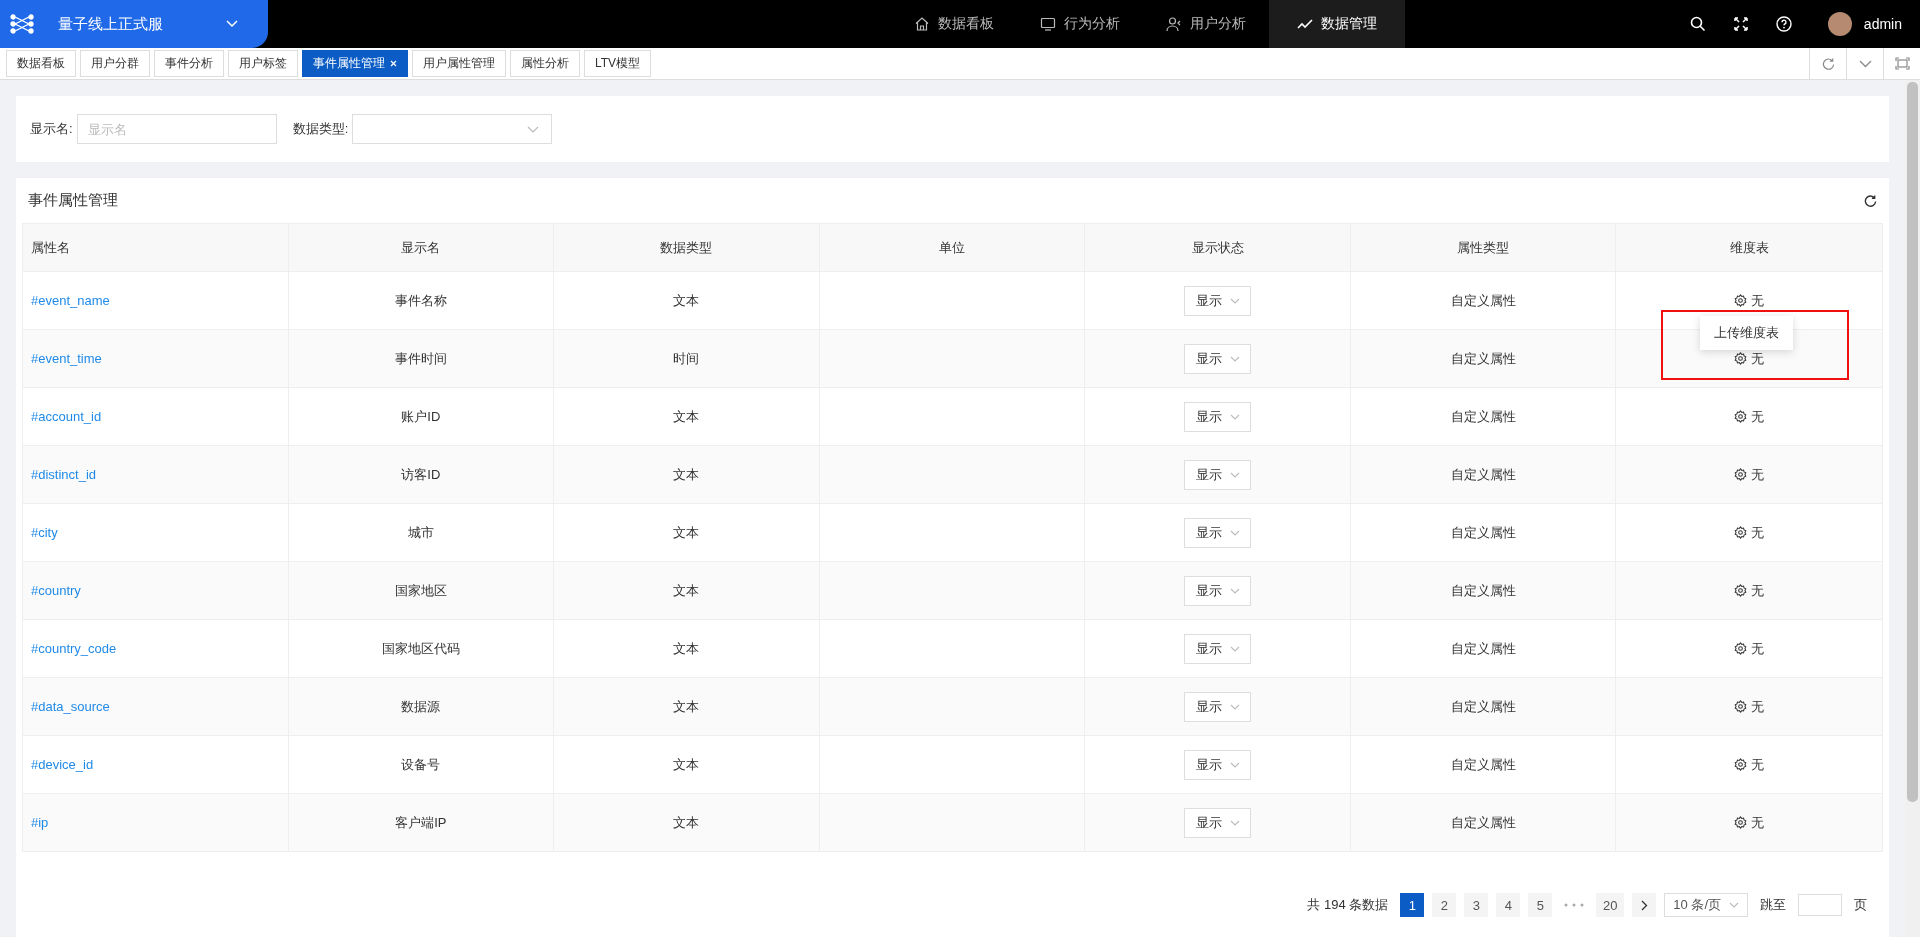 Image resolution: width=1920 pixels, height=937 pixels. I want to click on page-input, so click(1820, 905).